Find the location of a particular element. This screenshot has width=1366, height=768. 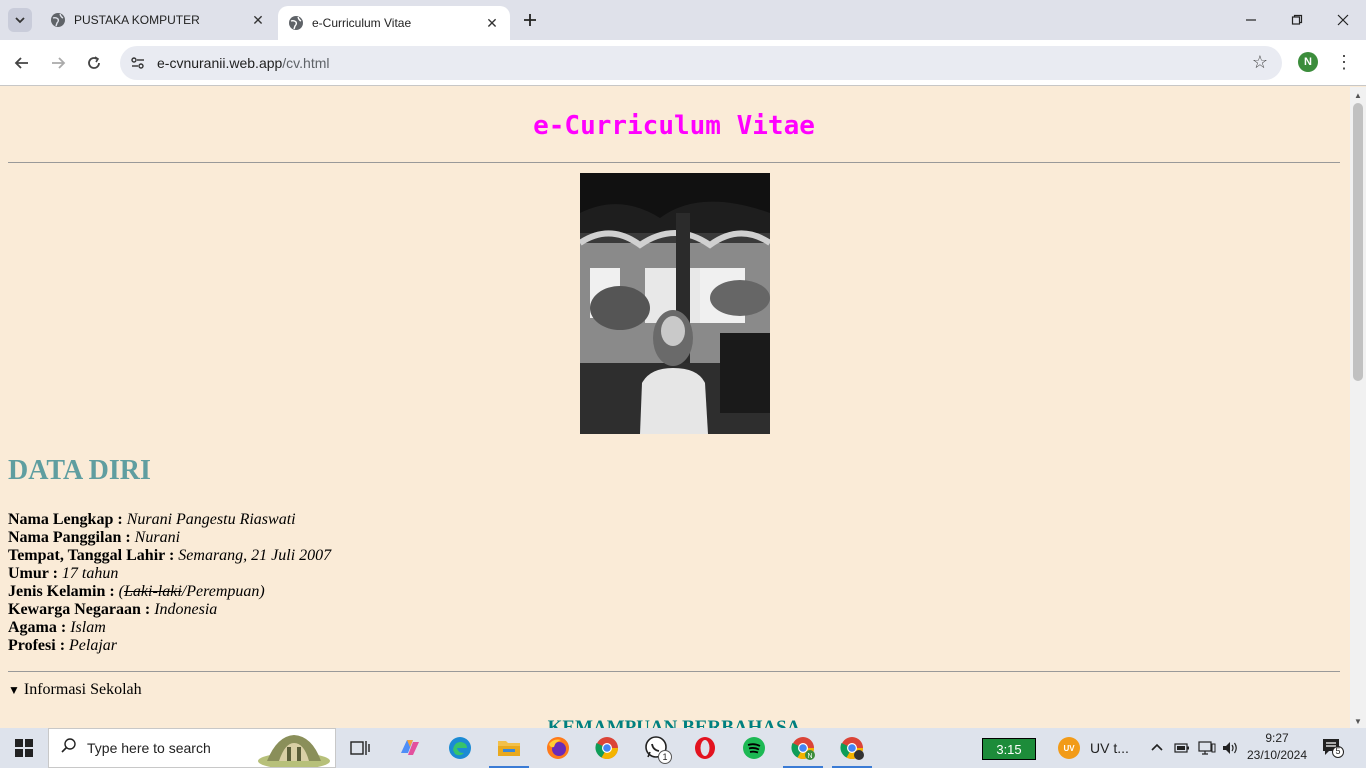

disclosure-triangle-icon: ▼ is located at coordinates (14, 690).